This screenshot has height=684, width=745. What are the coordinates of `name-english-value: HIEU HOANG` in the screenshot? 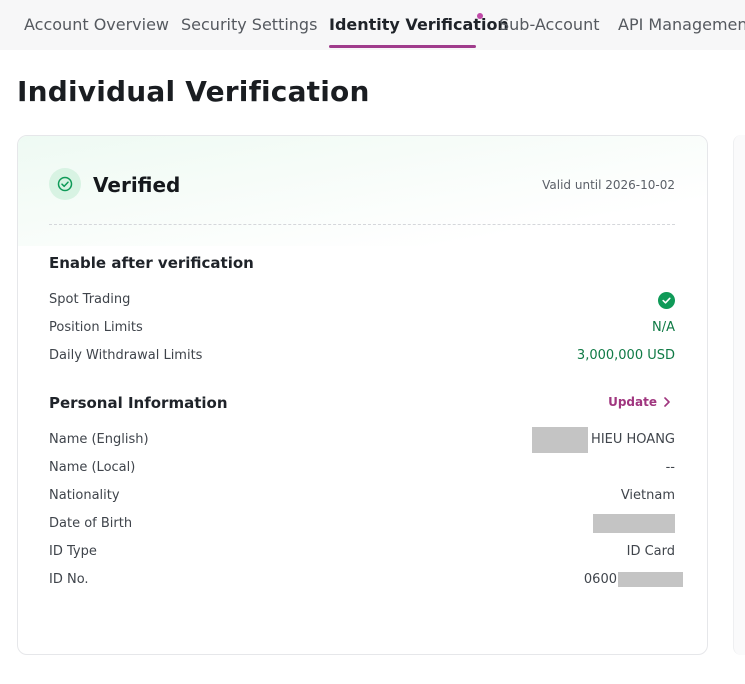 It's located at (633, 439).